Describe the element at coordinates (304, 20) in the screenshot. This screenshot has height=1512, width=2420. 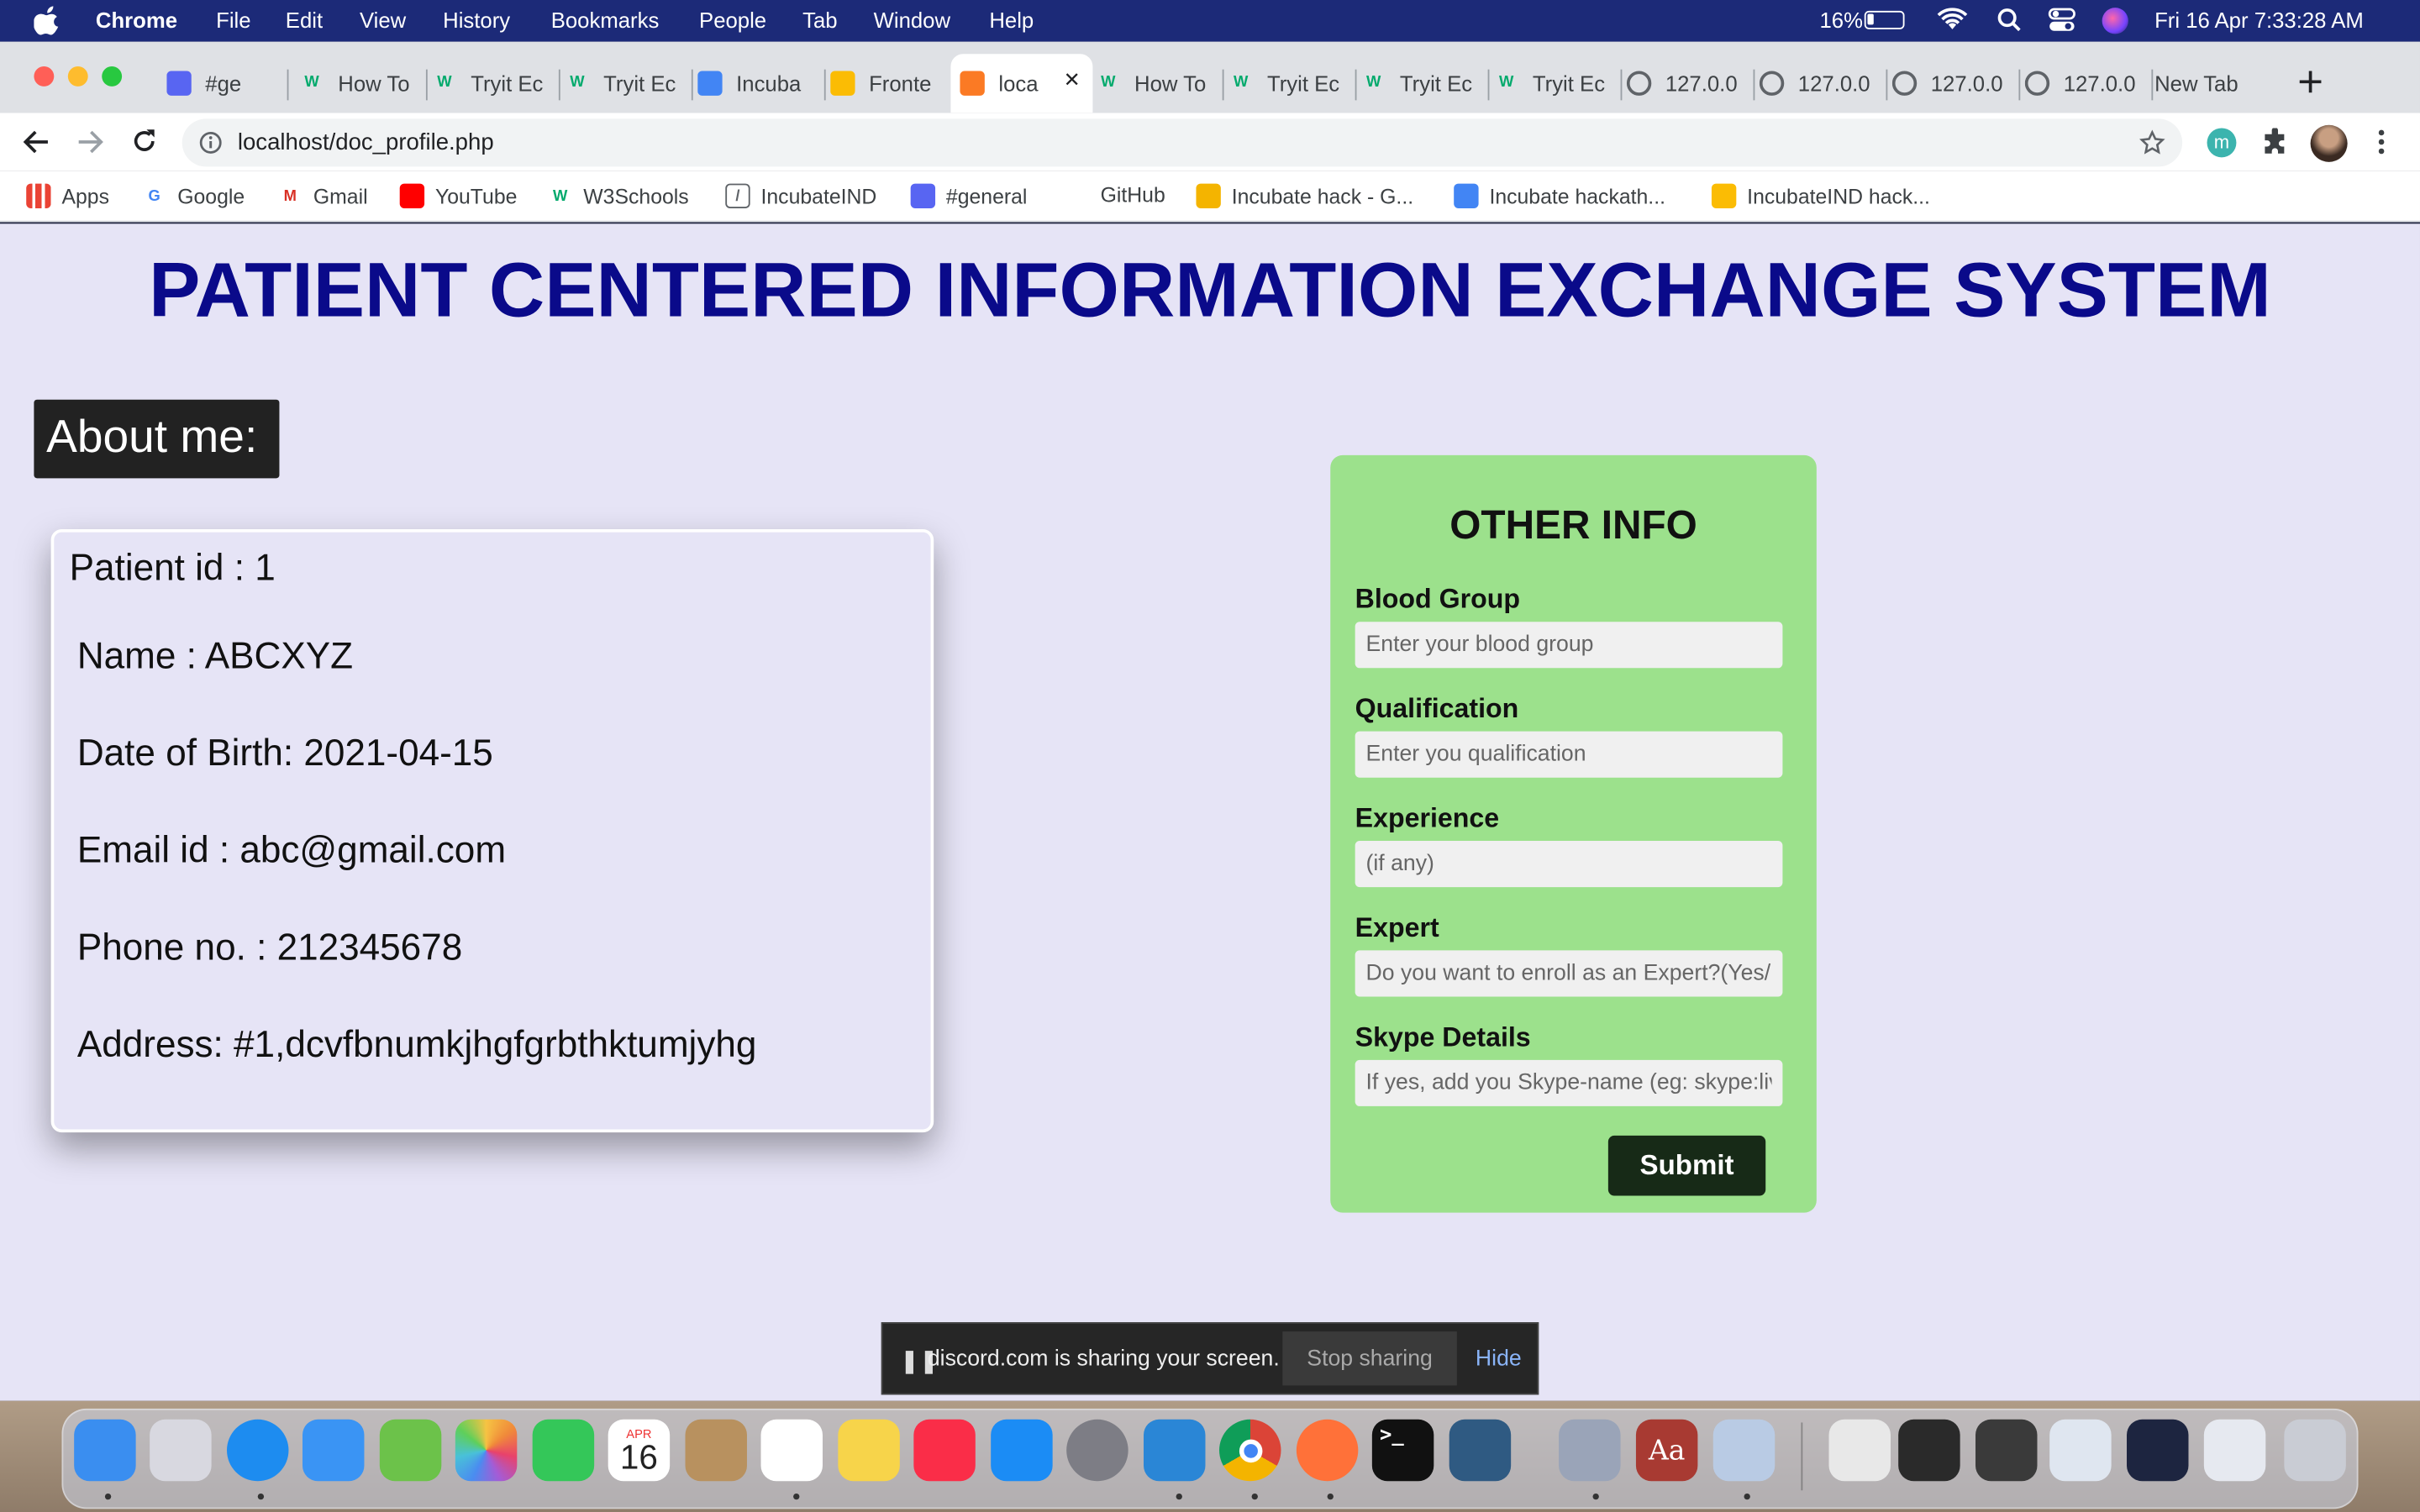
I see `menu-edit: Edit` at that location.